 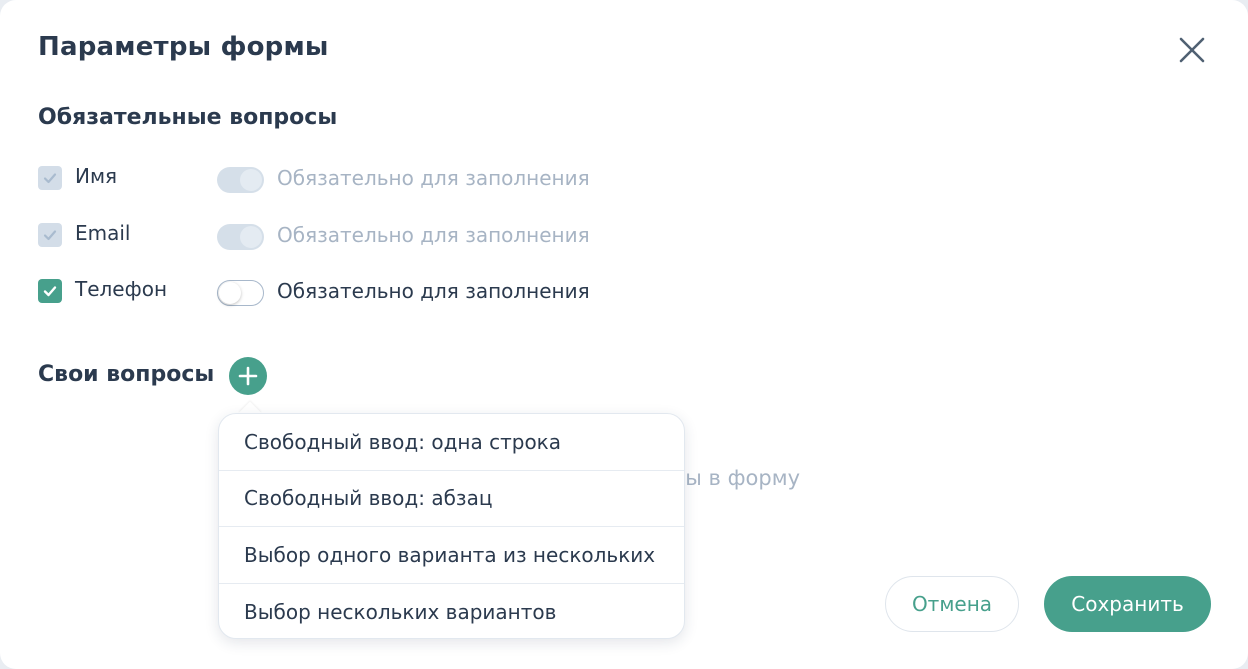 What do you see at coordinates (433, 178) in the screenshot?
I see `name-required-label: Обязательно для заполнения` at bounding box center [433, 178].